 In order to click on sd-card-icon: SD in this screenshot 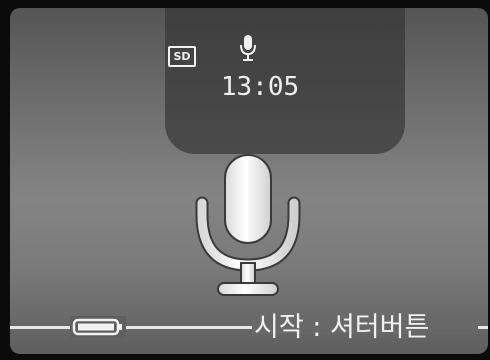, I will do `click(182, 56)`.